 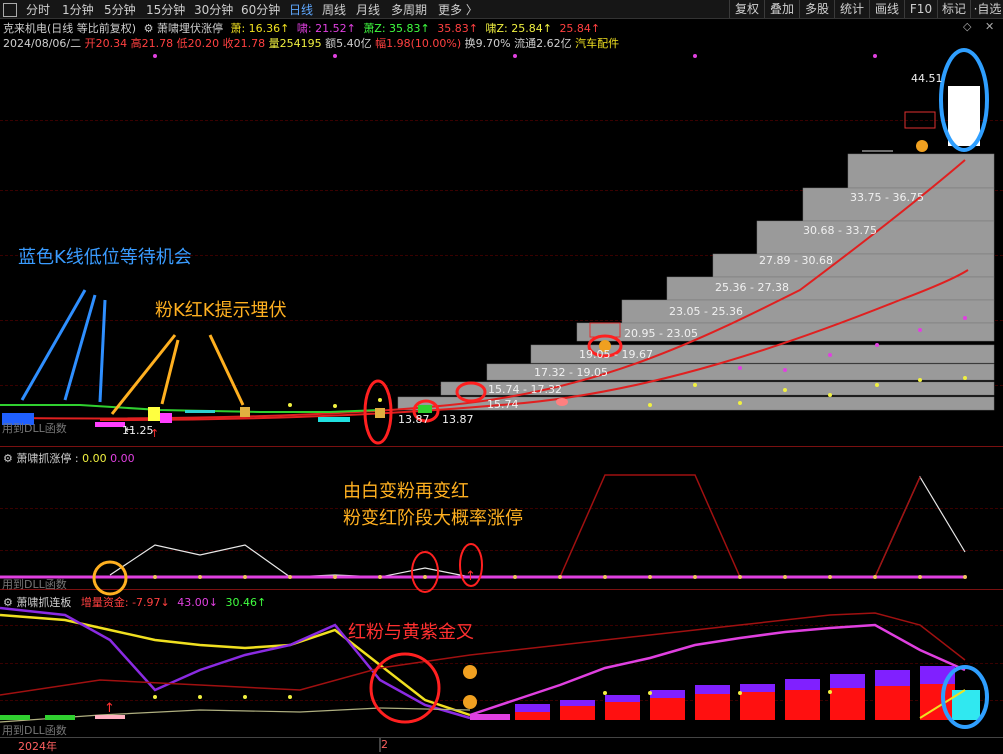 What do you see at coordinates (406, 491) in the screenshot?
I see `annotation-orange-1: 由白变粉再变红` at bounding box center [406, 491].